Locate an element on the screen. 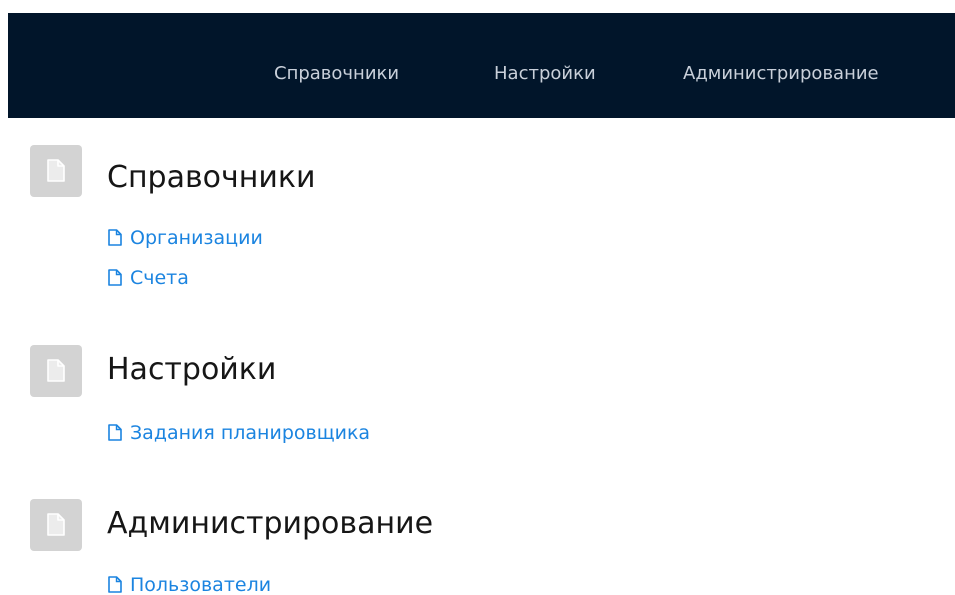  link-scheta: Счета is located at coordinates (148, 279).